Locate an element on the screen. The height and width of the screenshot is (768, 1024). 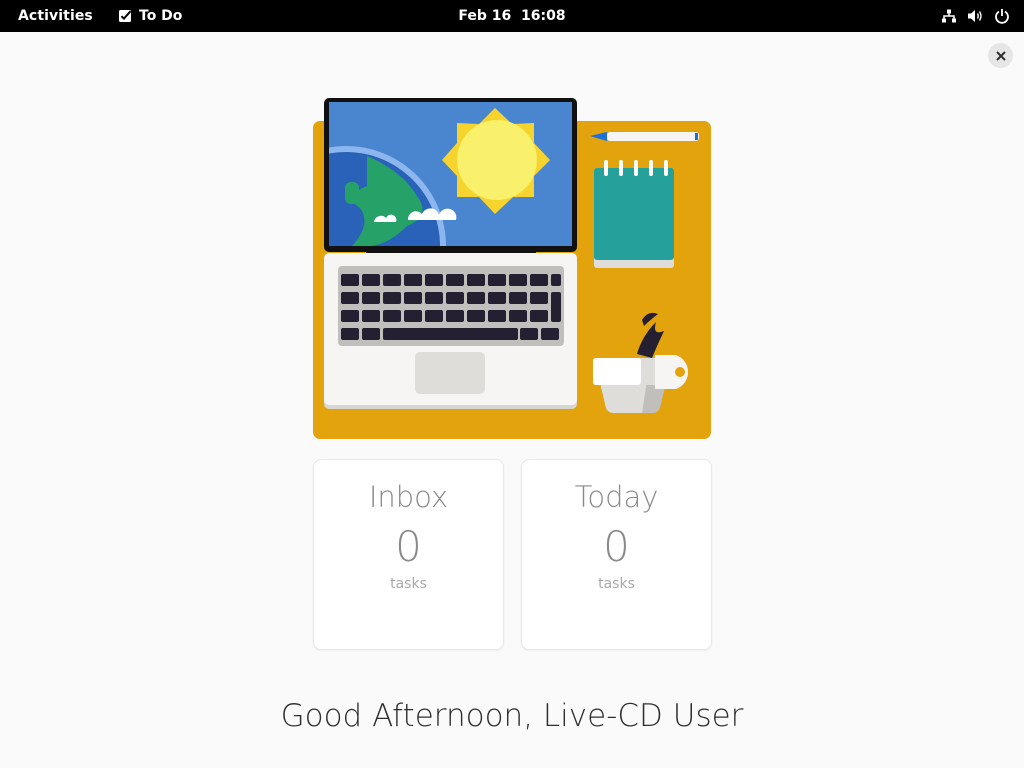
top-bar: Activities To Do Feb 16 16:08 is located at coordinates (512, 16).